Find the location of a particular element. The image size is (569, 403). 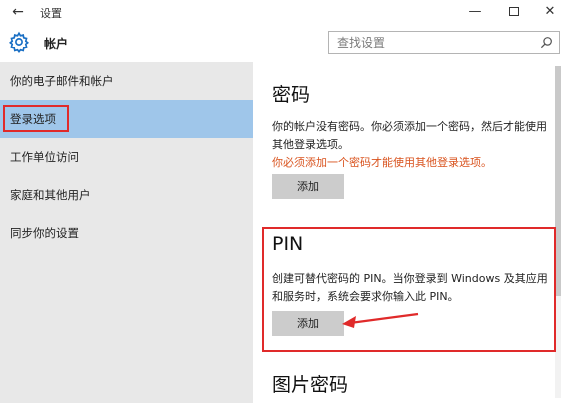

sidebar-item-label: 你的电子邮件和帐户 is located at coordinates (62, 81).